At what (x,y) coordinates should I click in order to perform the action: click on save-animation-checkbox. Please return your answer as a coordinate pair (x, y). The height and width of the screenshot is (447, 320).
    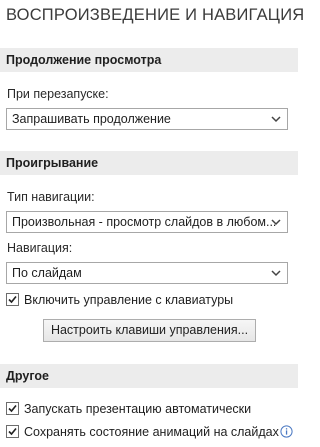
    Looking at the image, I should click on (12, 431).